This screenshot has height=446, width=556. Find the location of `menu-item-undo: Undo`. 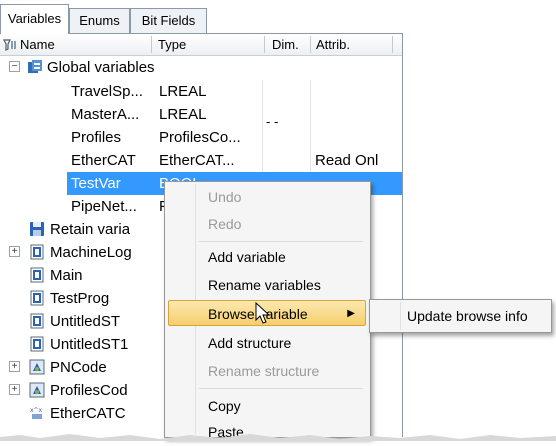

menu-item-undo: Undo is located at coordinates (267, 197).